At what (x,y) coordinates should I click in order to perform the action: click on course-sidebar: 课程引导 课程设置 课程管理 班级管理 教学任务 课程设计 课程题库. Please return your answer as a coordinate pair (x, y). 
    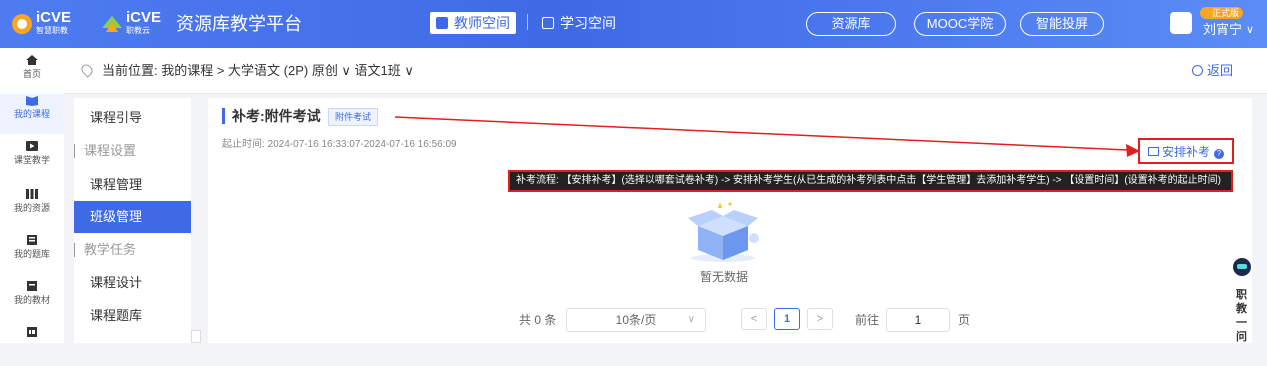
    Looking at the image, I should click on (132, 220).